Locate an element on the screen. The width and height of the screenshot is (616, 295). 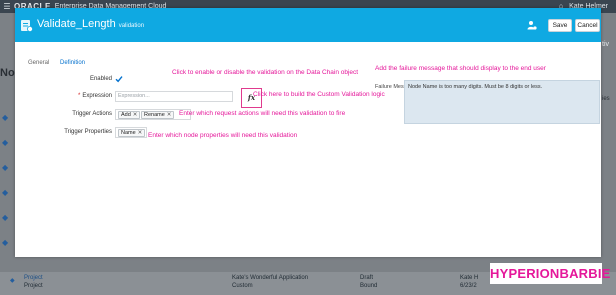
validation-icon is located at coordinates (27, 26).